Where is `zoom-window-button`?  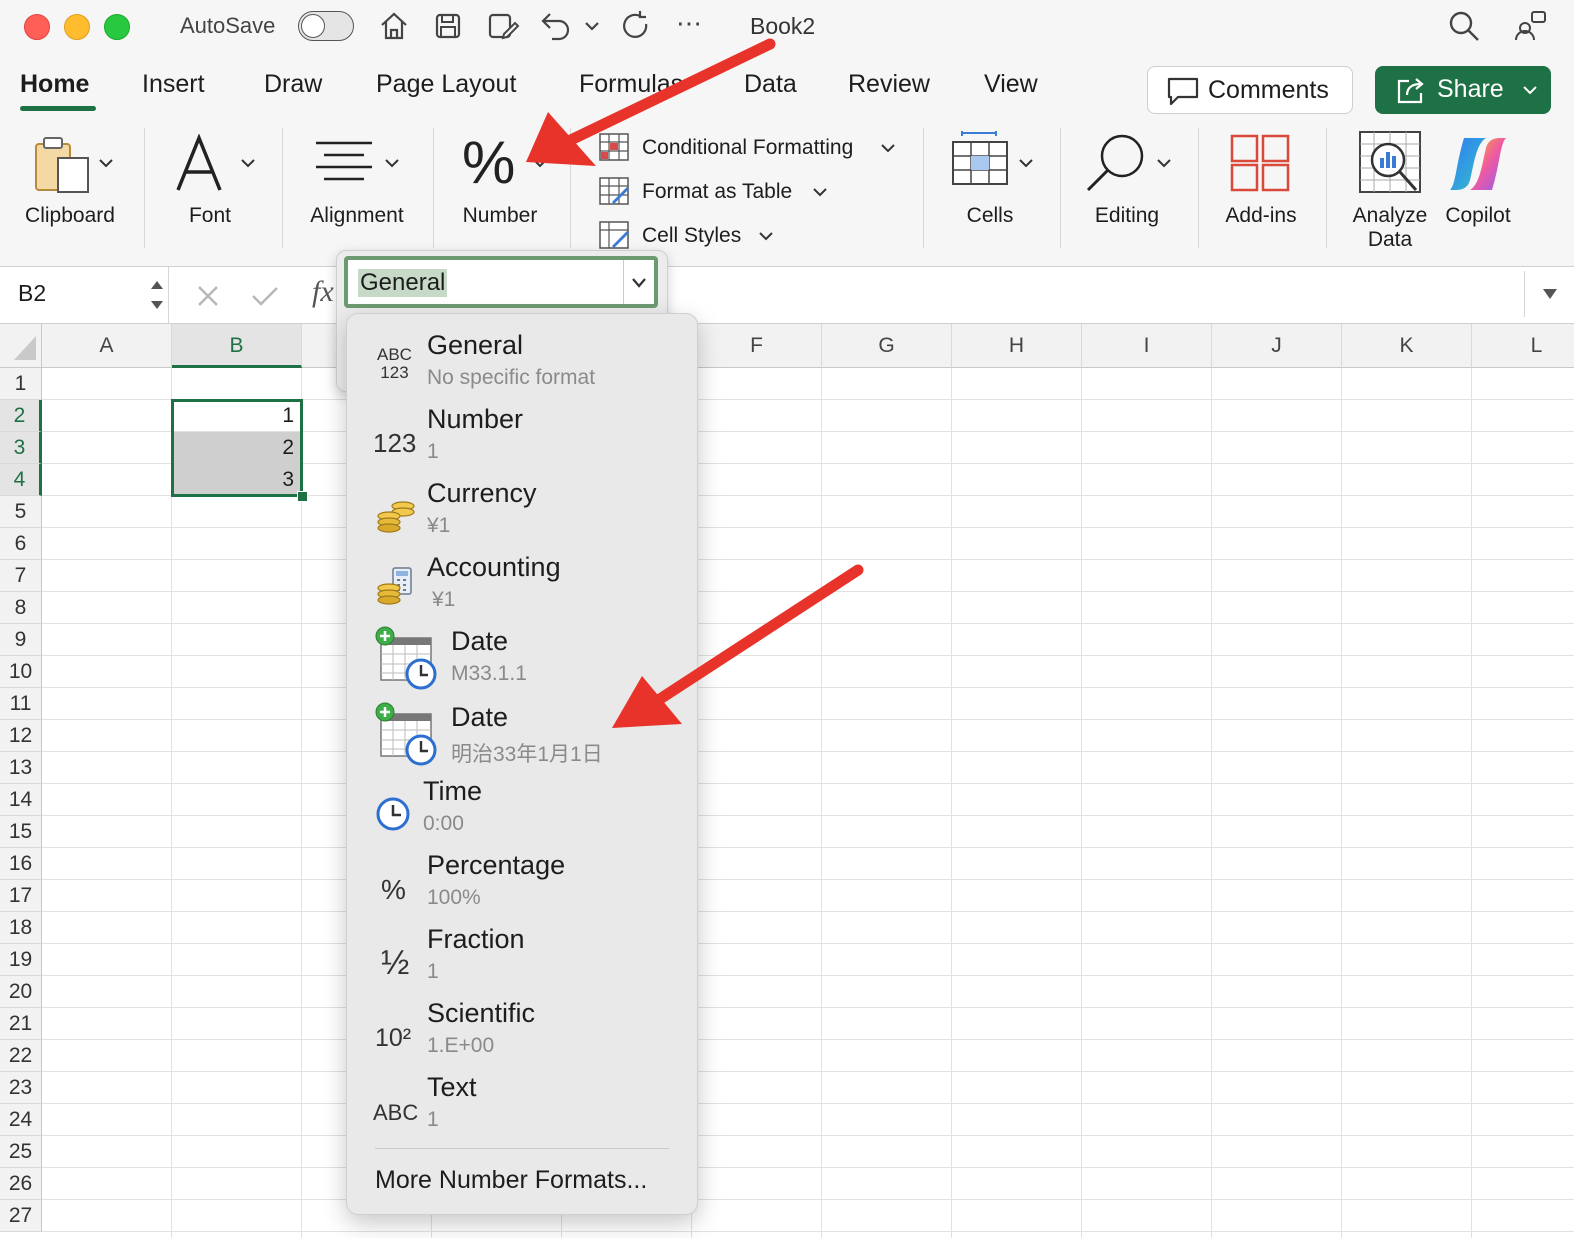
zoom-window-button is located at coordinates (117, 27).